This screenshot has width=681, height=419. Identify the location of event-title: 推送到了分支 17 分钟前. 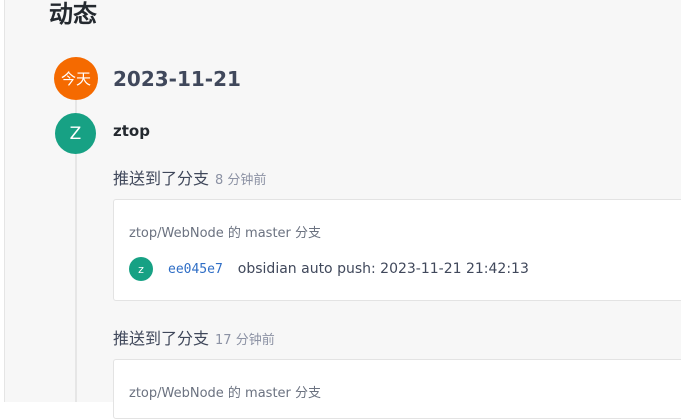
(194, 337).